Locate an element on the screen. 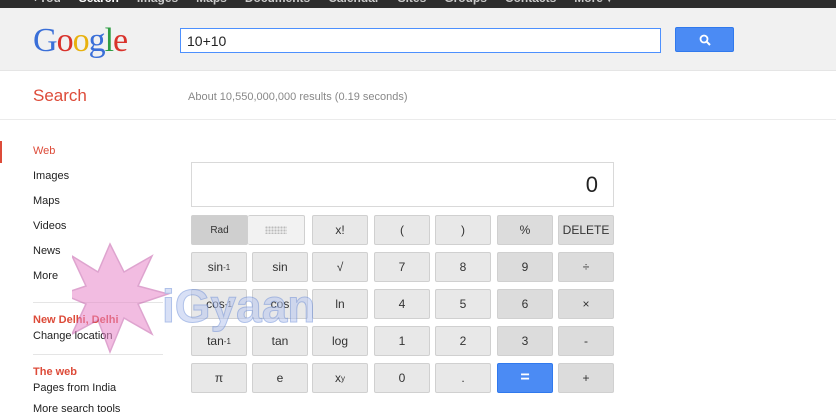 The image size is (836, 416). calc-key-power: xy is located at coordinates (340, 378).